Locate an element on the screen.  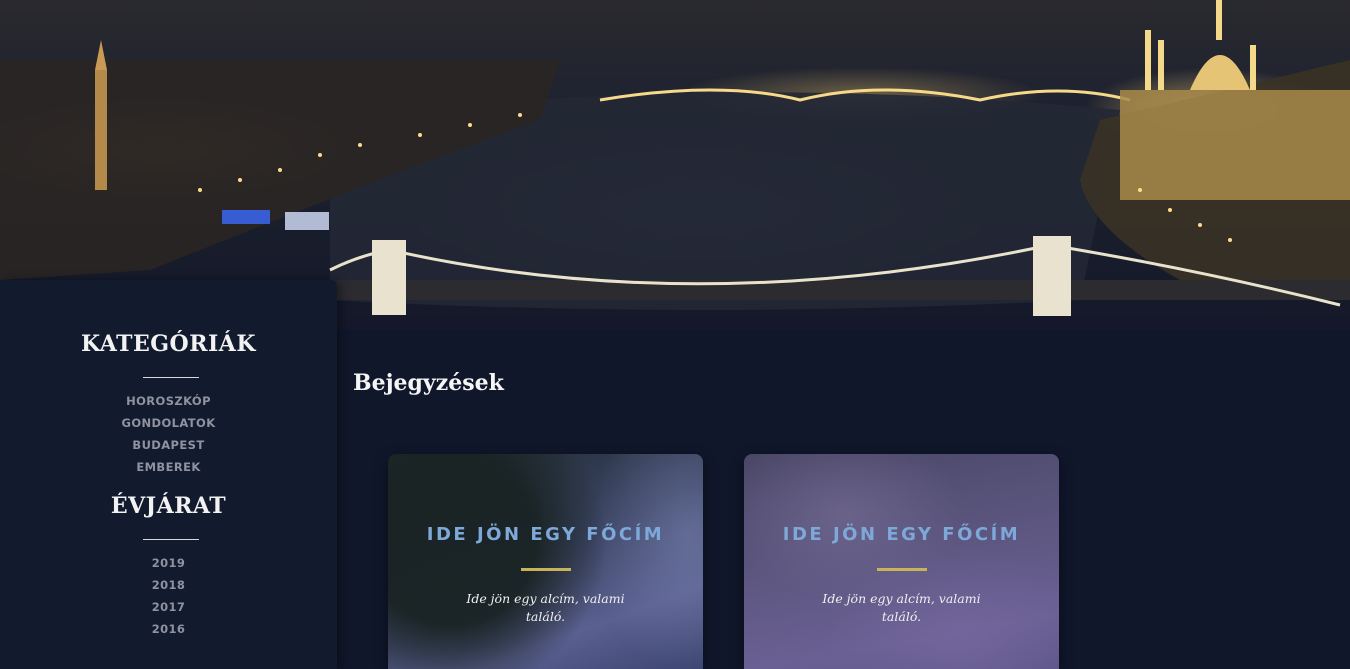
category-item: EMBEREK is located at coordinates (168, 467).